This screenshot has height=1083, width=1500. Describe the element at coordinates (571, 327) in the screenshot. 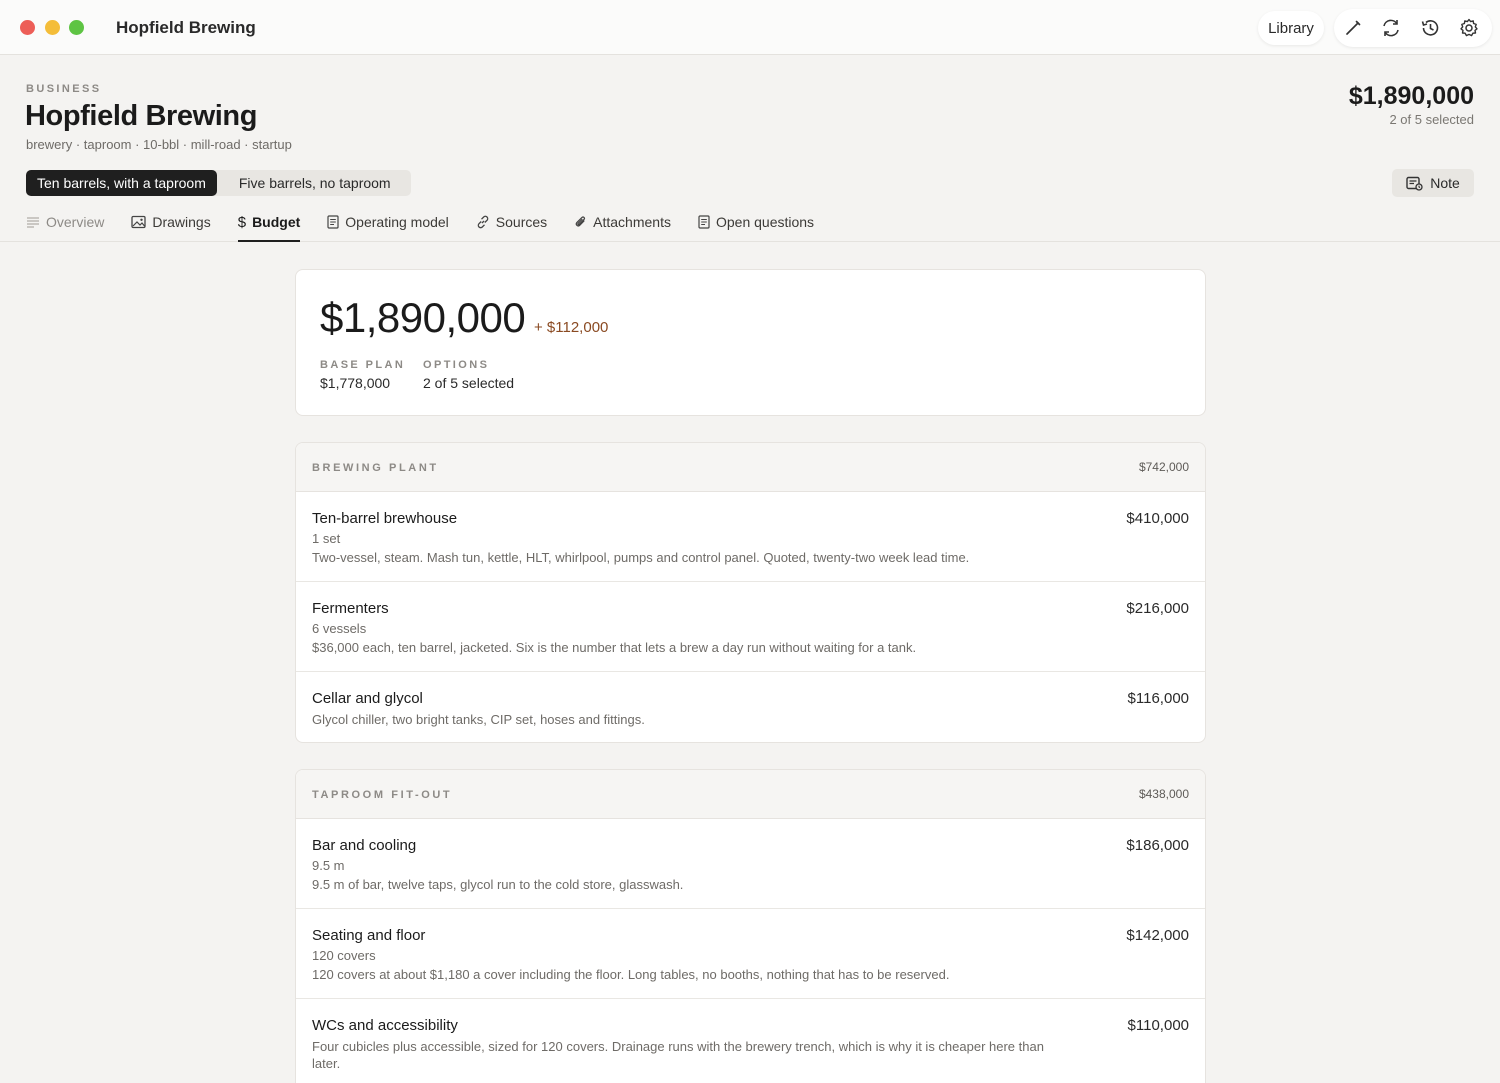

I see `options-delta: + $112,000` at that location.